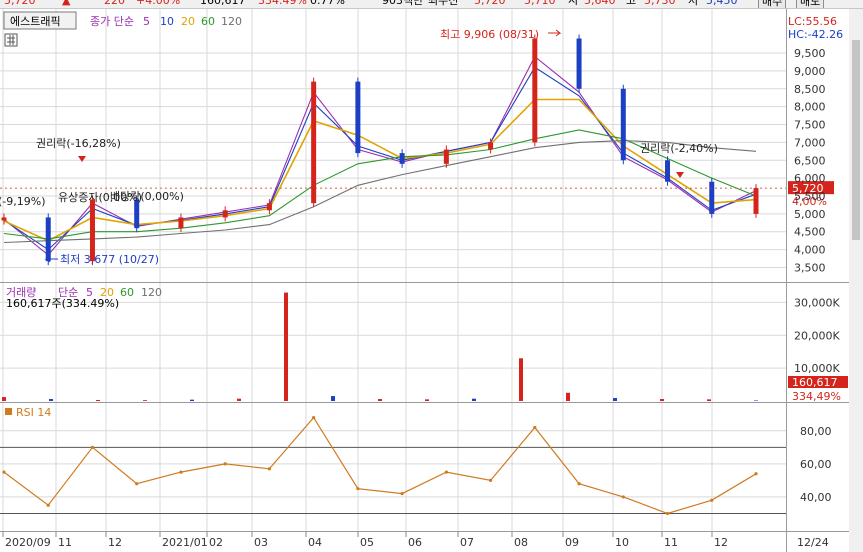  What do you see at coordinates (35, 21) in the screenshot?
I see `tab-label: 에스트래픽` at bounding box center [35, 21].